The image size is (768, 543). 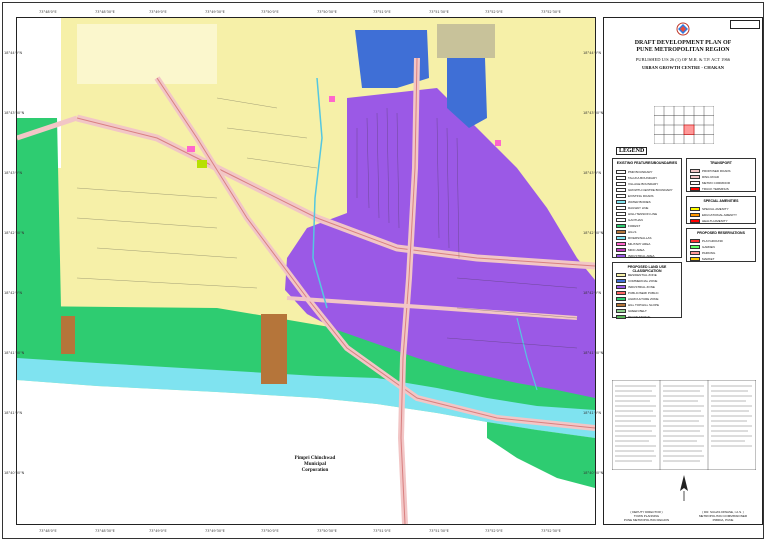 What do you see at coordinates (494, 531) in the screenshot?
I see `x-tick-bottom: 73°52'0"E` at bounding box center [494, 531].